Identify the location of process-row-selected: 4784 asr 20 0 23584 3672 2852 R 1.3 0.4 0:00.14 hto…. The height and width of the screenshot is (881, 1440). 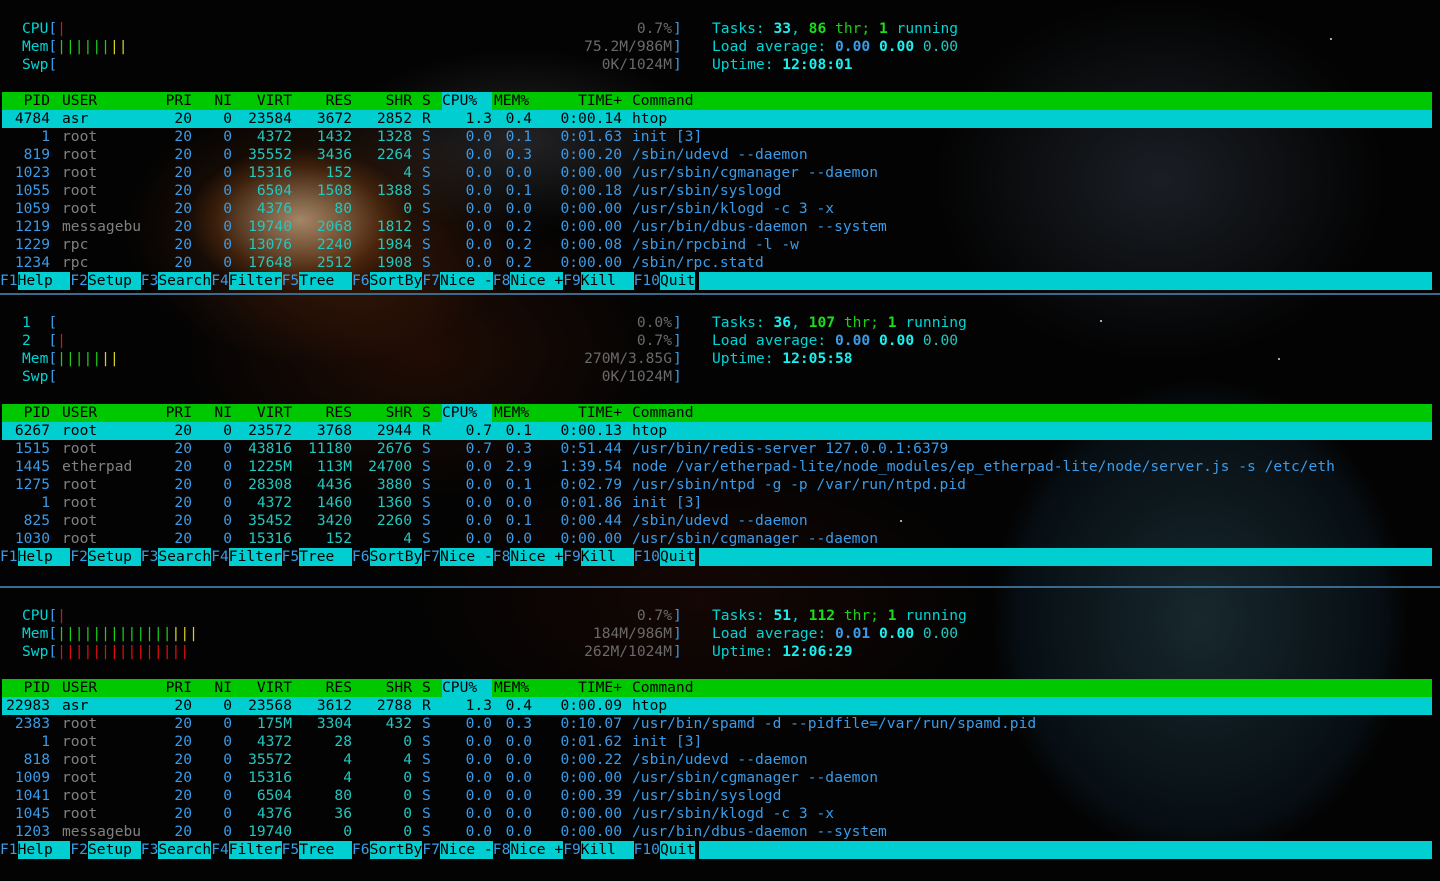
(717, 119).